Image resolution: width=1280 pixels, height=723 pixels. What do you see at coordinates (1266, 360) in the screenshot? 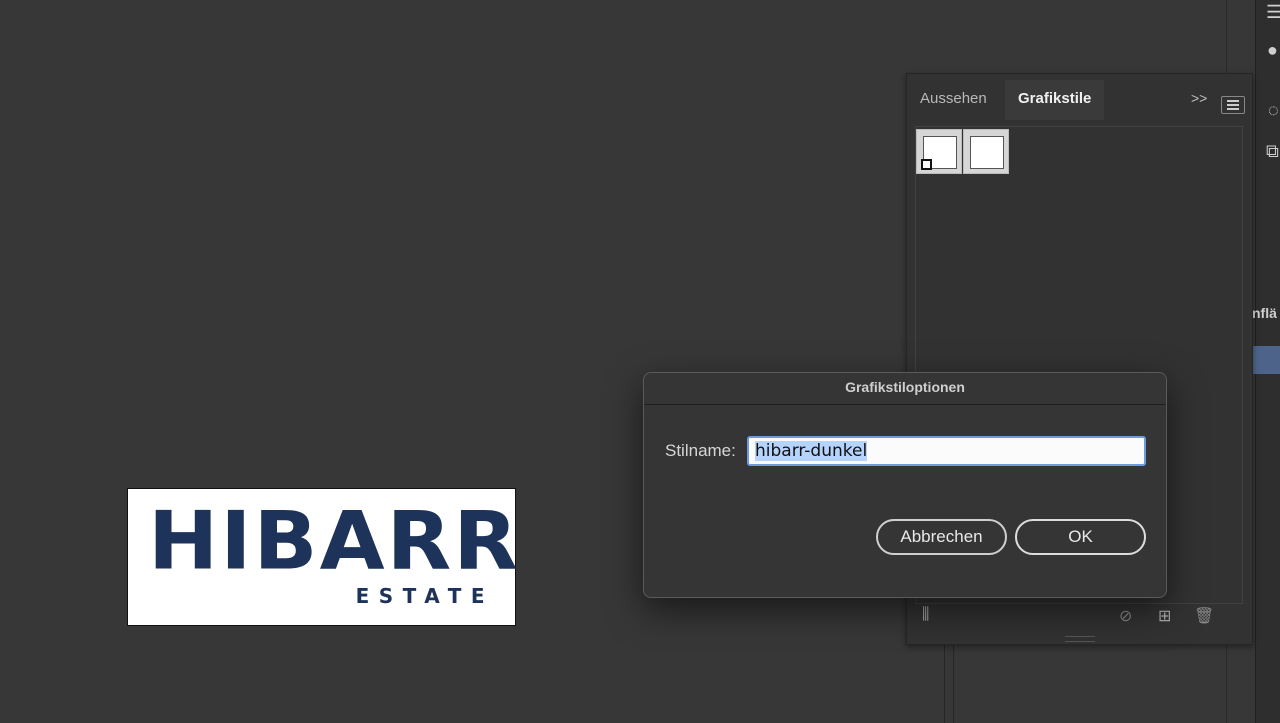
I see `selected-row-highlight` at bounding box center [1266, 360].